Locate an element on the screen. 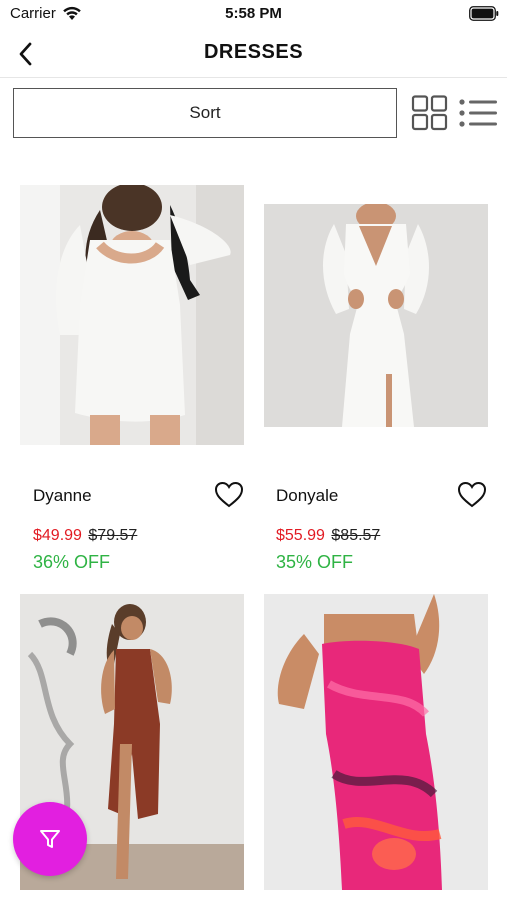 This screenshot has height=900, width=507. sale-price: $49.99 is located at coordinates (57, 535).